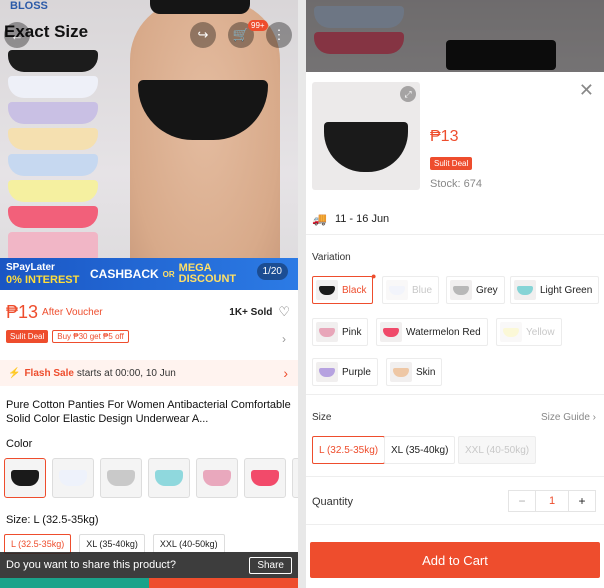 Image resolution: width=604 pixels, height=588 pixels. I want to click on color-option-skin: Skin, so click(414, 372).